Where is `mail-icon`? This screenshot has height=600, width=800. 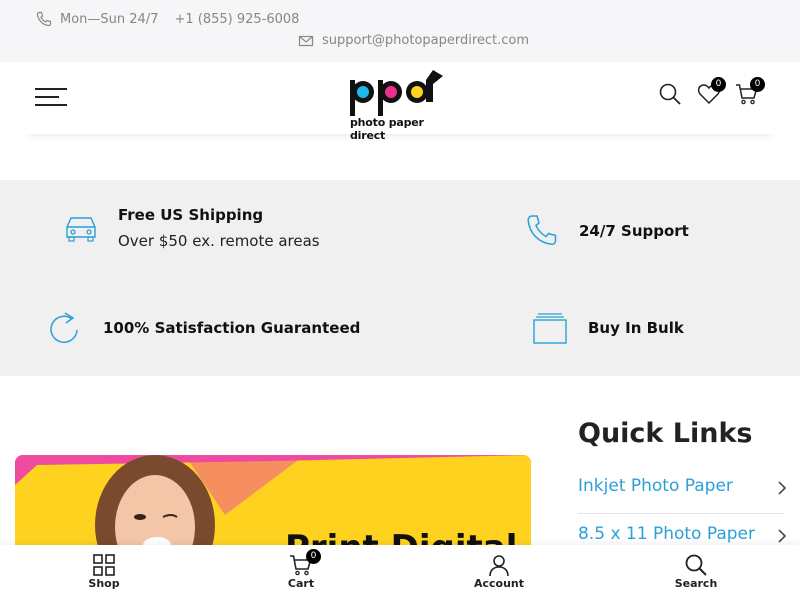
mail-icon is located at coordinates (306, 40).